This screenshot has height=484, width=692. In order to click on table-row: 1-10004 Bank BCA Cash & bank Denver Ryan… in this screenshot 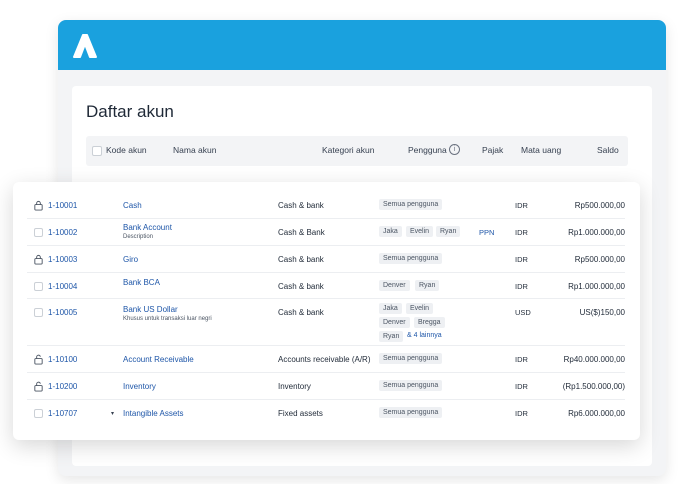, I will do `click(326, 286)`.